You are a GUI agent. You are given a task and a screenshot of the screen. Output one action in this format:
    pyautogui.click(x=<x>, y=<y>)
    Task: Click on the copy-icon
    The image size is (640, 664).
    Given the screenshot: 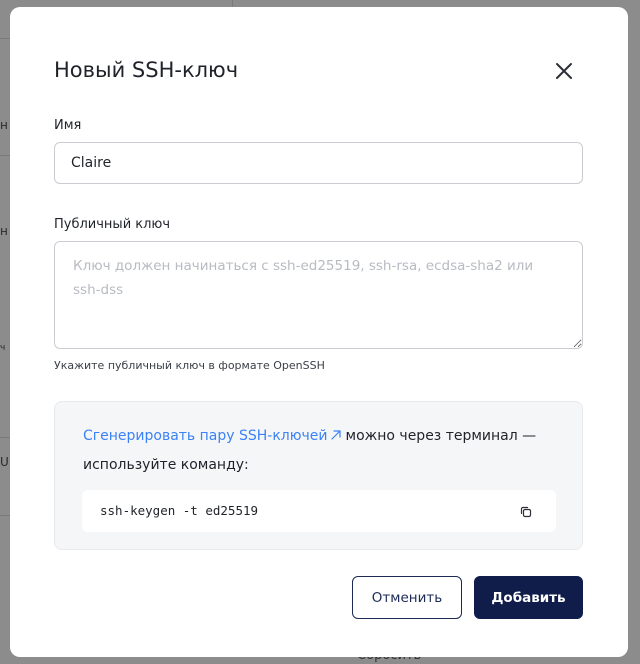 What is the action you would take?
    pyautogui.click(x=526, y=512)
    